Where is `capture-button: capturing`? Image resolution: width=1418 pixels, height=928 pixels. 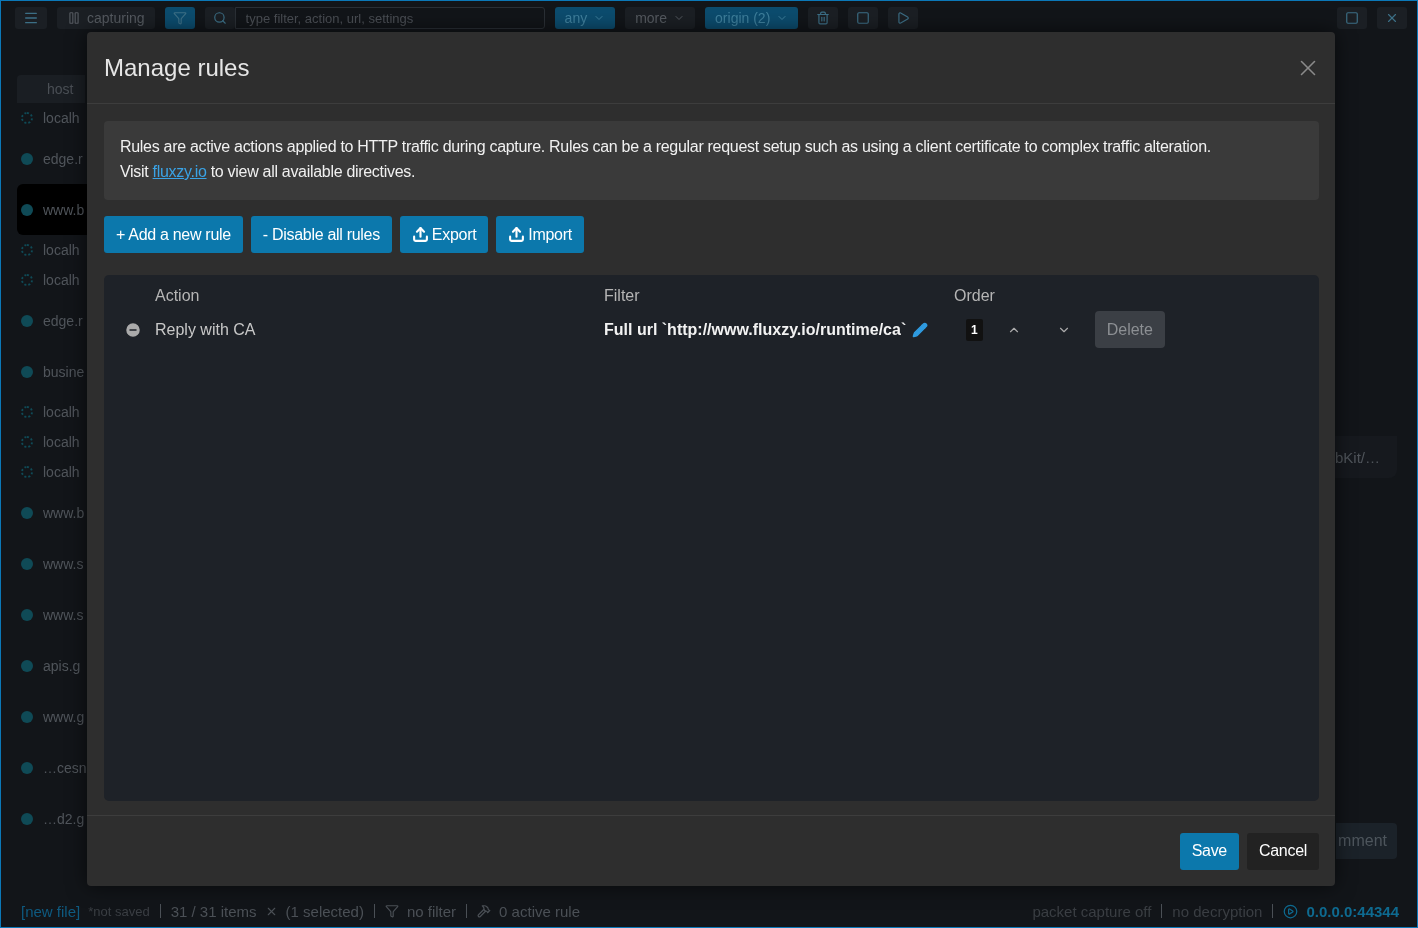 capture-button: capturing is located at coordinates (106, 18).